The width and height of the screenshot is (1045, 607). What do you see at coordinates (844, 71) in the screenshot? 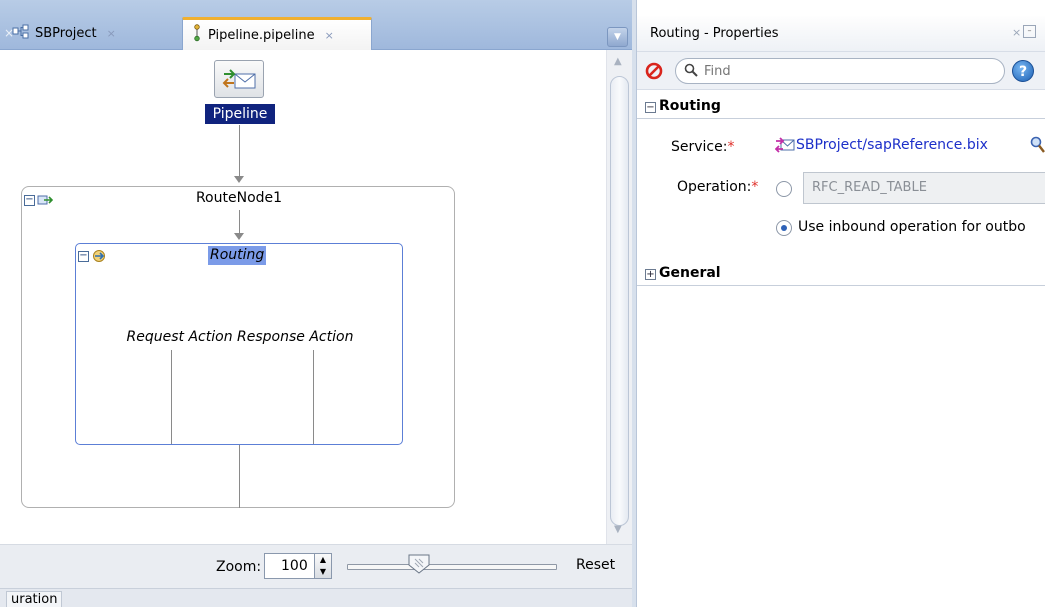
I see `find-input` at bounding box center [844, 71].